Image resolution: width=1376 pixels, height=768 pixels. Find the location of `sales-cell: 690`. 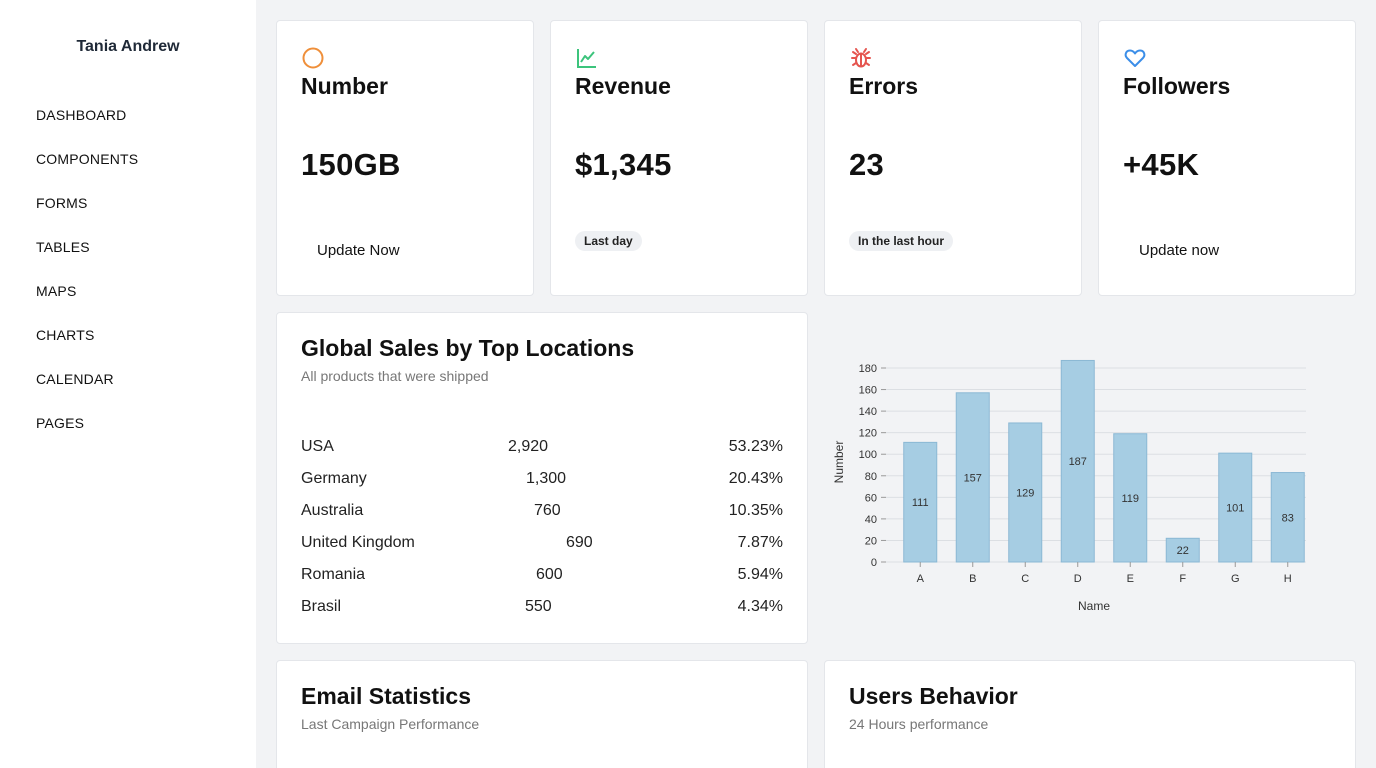

sales-cell: 690 is located at coordinates (579, 542).